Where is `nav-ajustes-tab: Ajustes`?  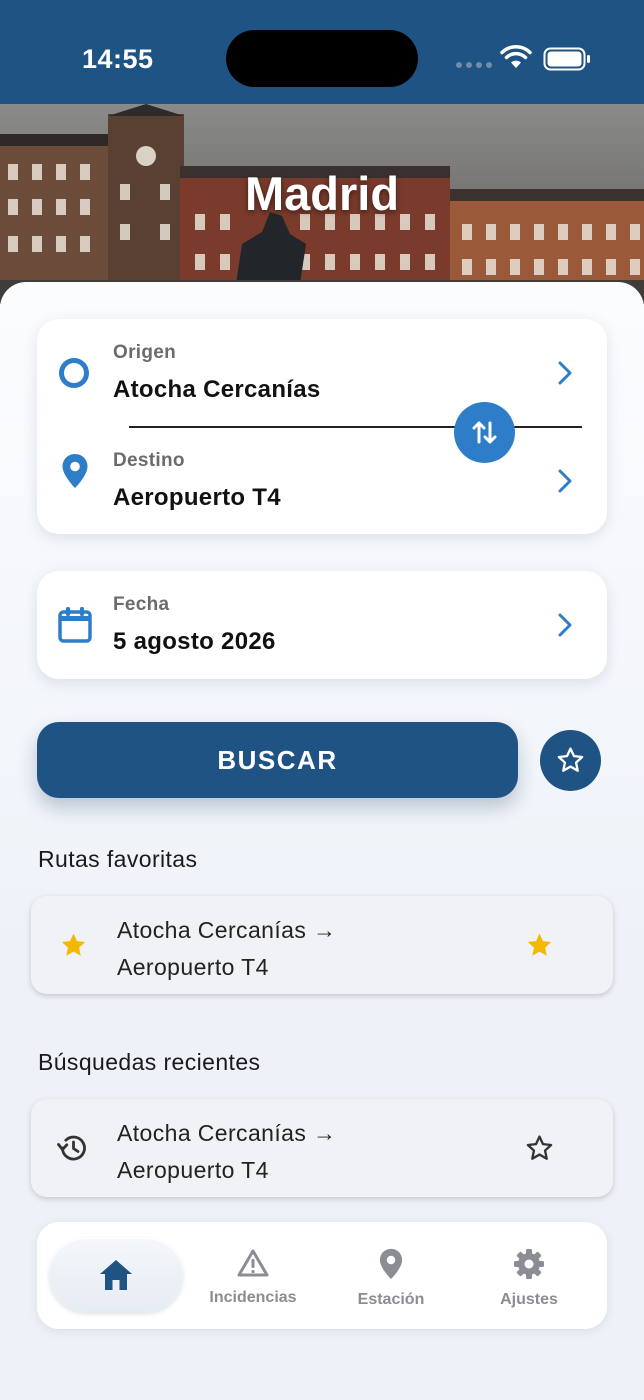 nav-ajustes-tab: Ajustes is located at coordinates (529, 1278).